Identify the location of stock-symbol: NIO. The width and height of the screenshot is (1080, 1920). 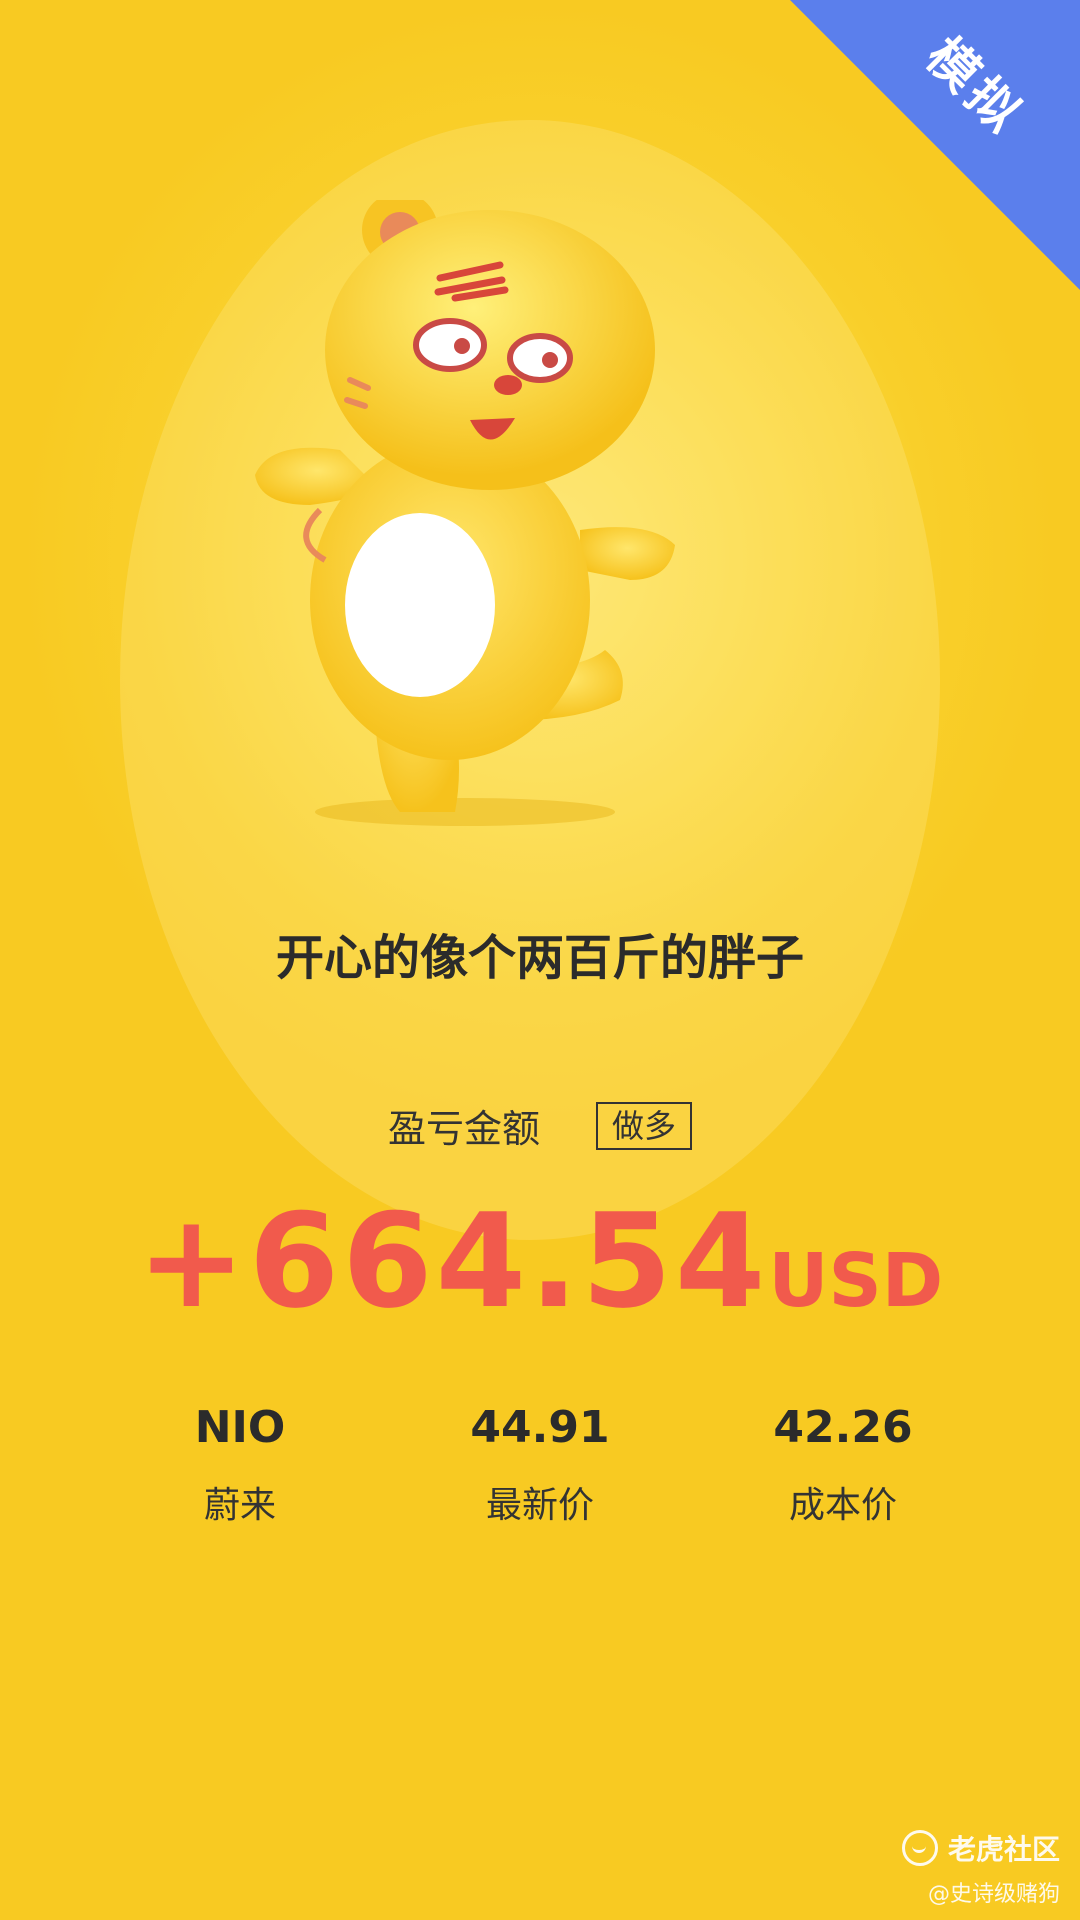
(240, 1427).